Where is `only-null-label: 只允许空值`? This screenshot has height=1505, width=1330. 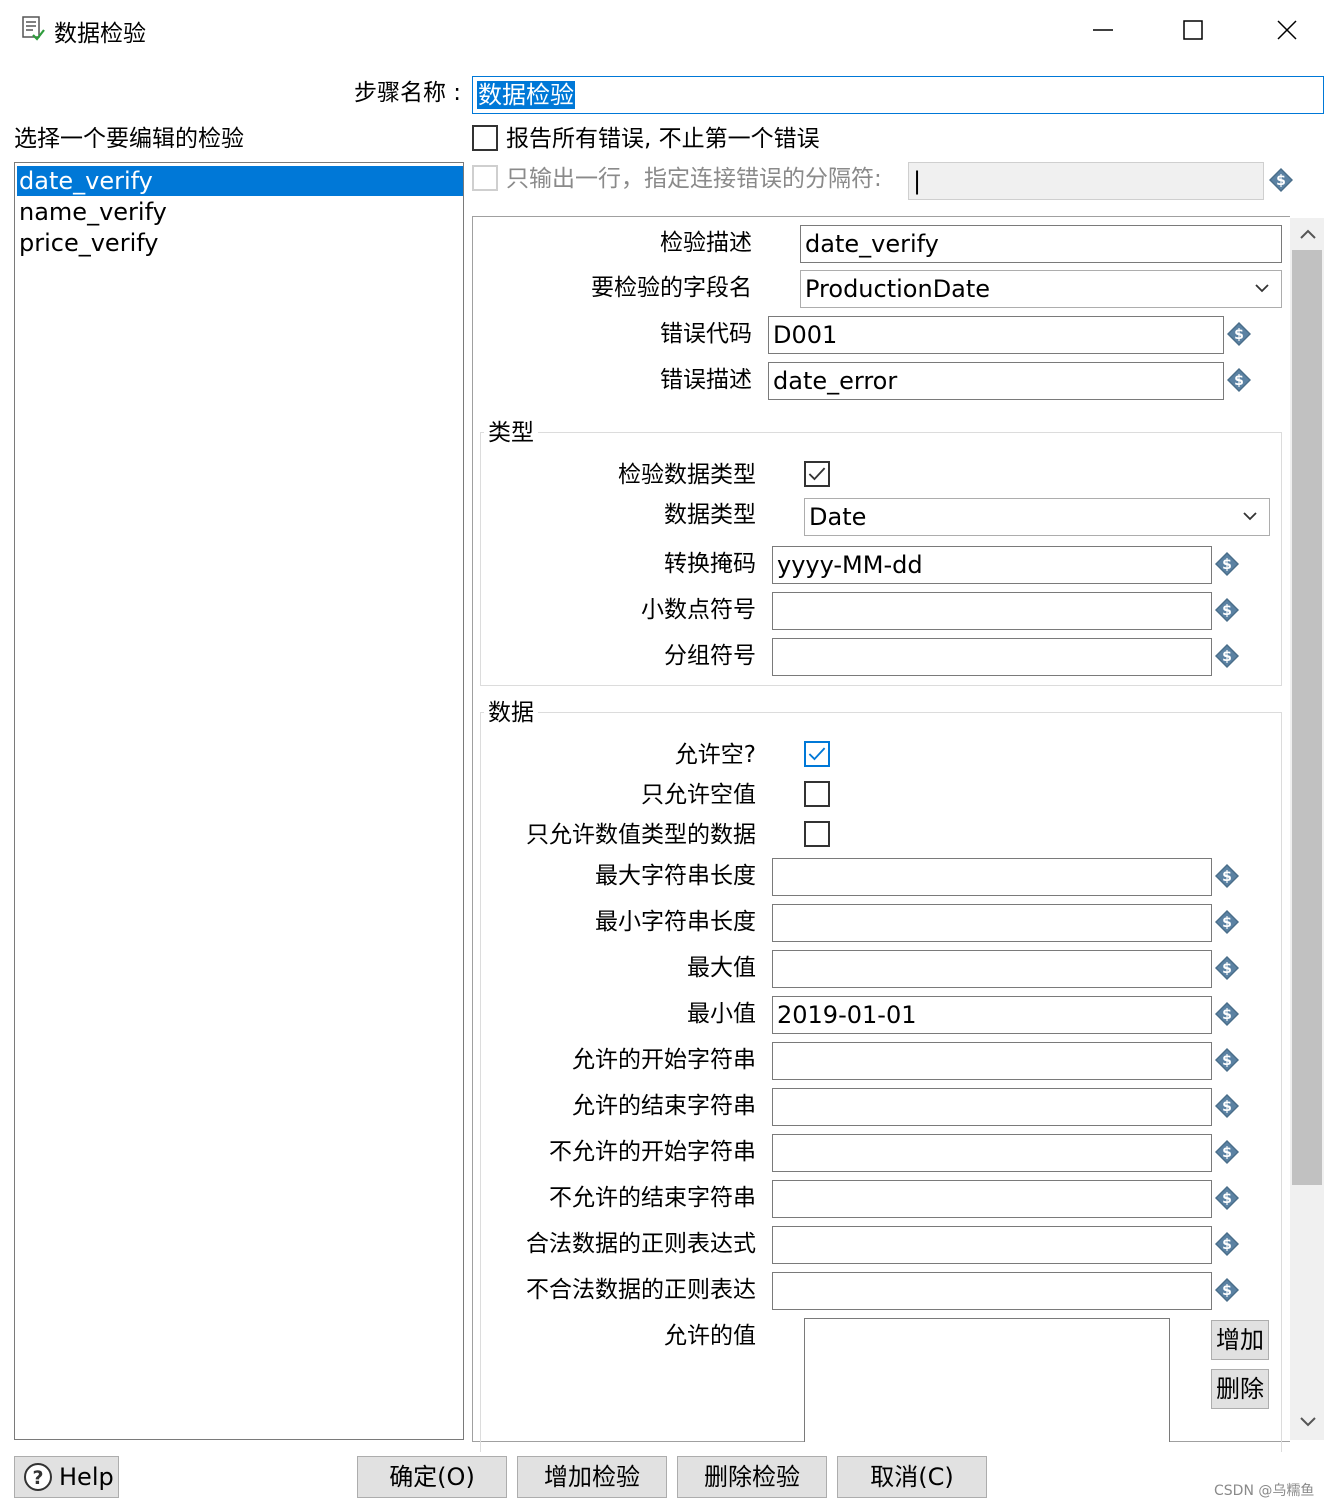
only-null-label: 只允许空值 is located at coordinates (698, 795).